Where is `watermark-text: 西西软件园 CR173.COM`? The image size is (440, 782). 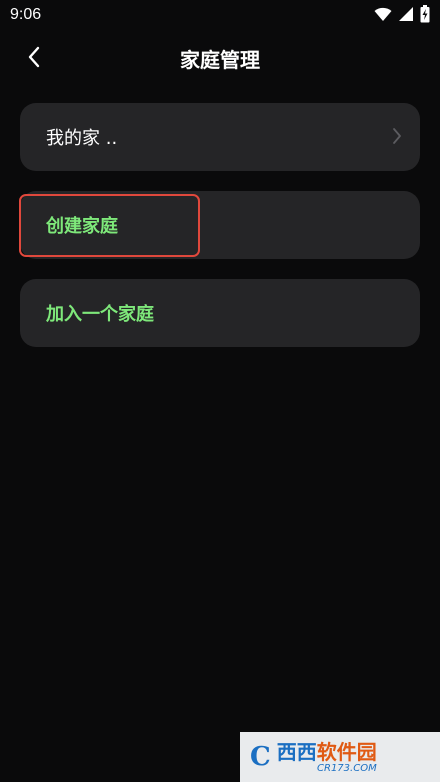
watermark-text: 西西软件园 CR173.COM is located at coordinates (327, 757).